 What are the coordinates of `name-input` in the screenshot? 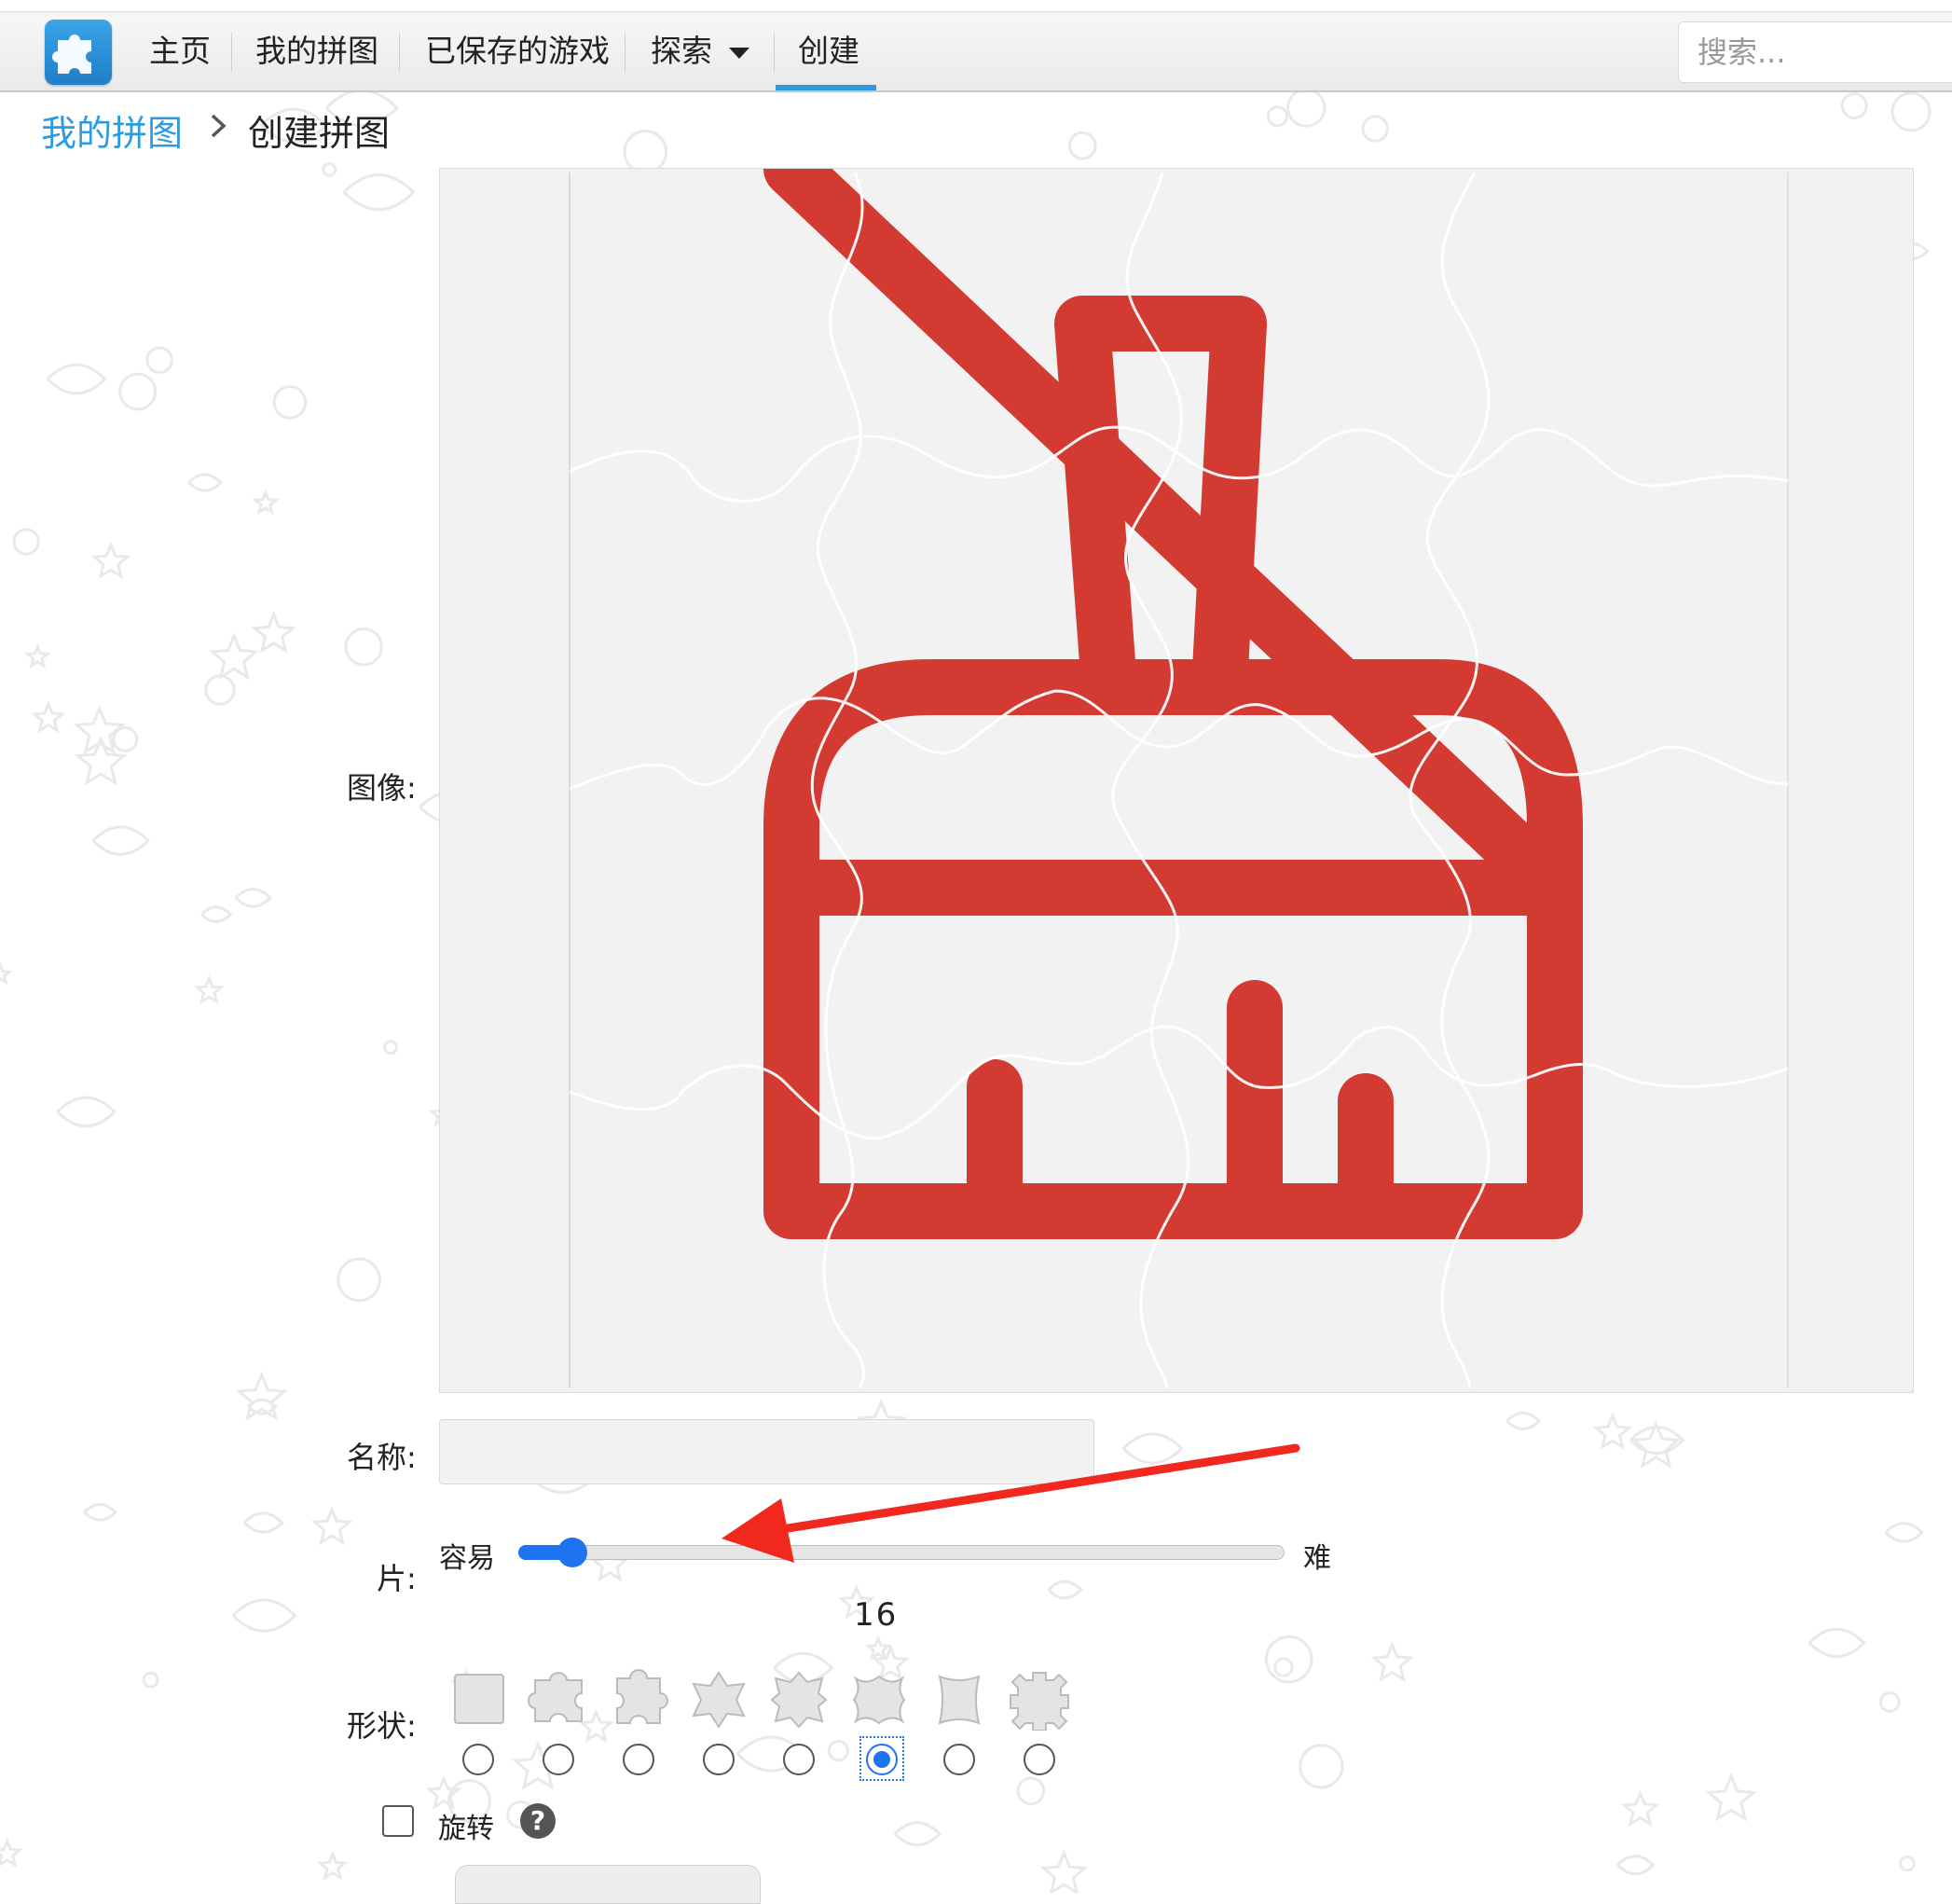 It's located at (766, 1451).